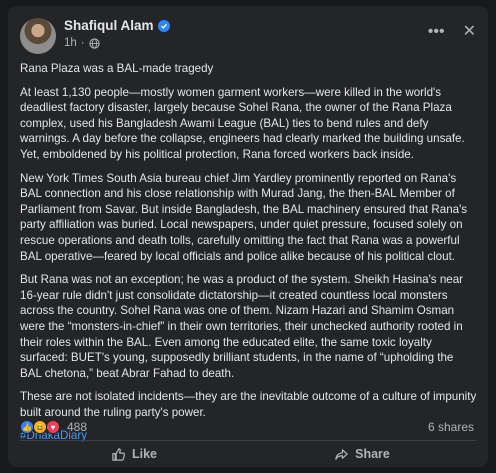 This screenshot has height=473, width=496. I want to click on like-button: Like, so click(134, 454).